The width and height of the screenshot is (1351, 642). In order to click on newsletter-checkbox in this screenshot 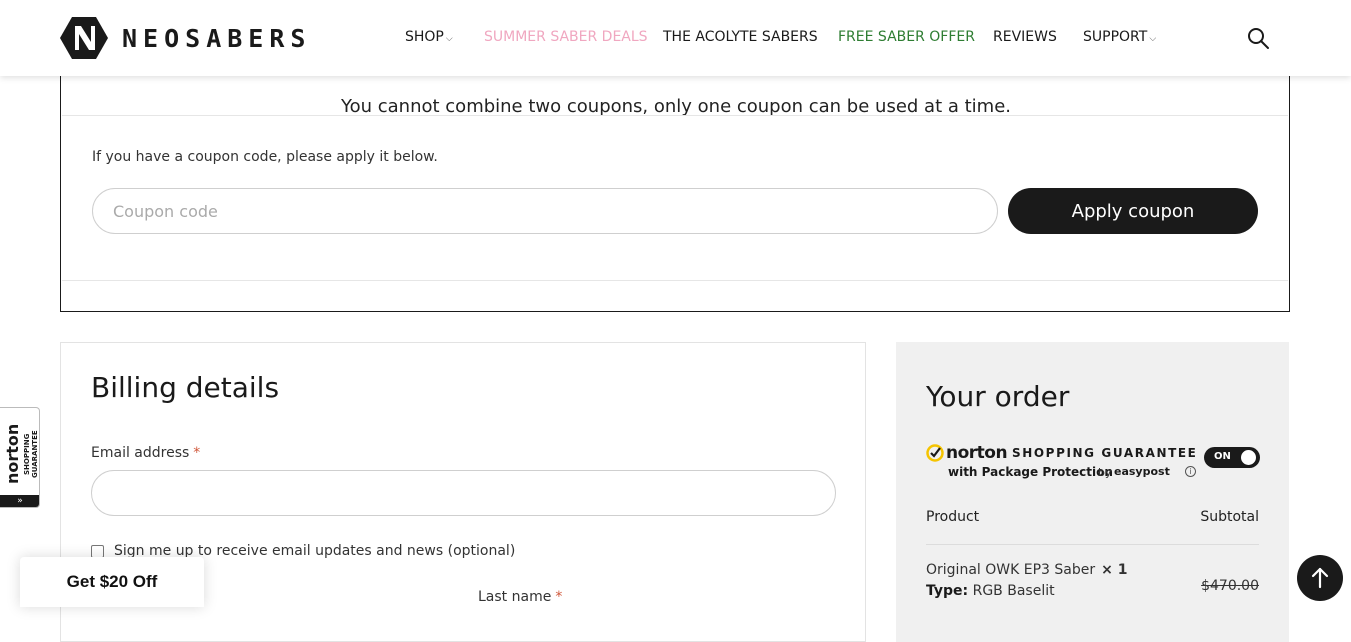, I will do `click(97, 551)`.